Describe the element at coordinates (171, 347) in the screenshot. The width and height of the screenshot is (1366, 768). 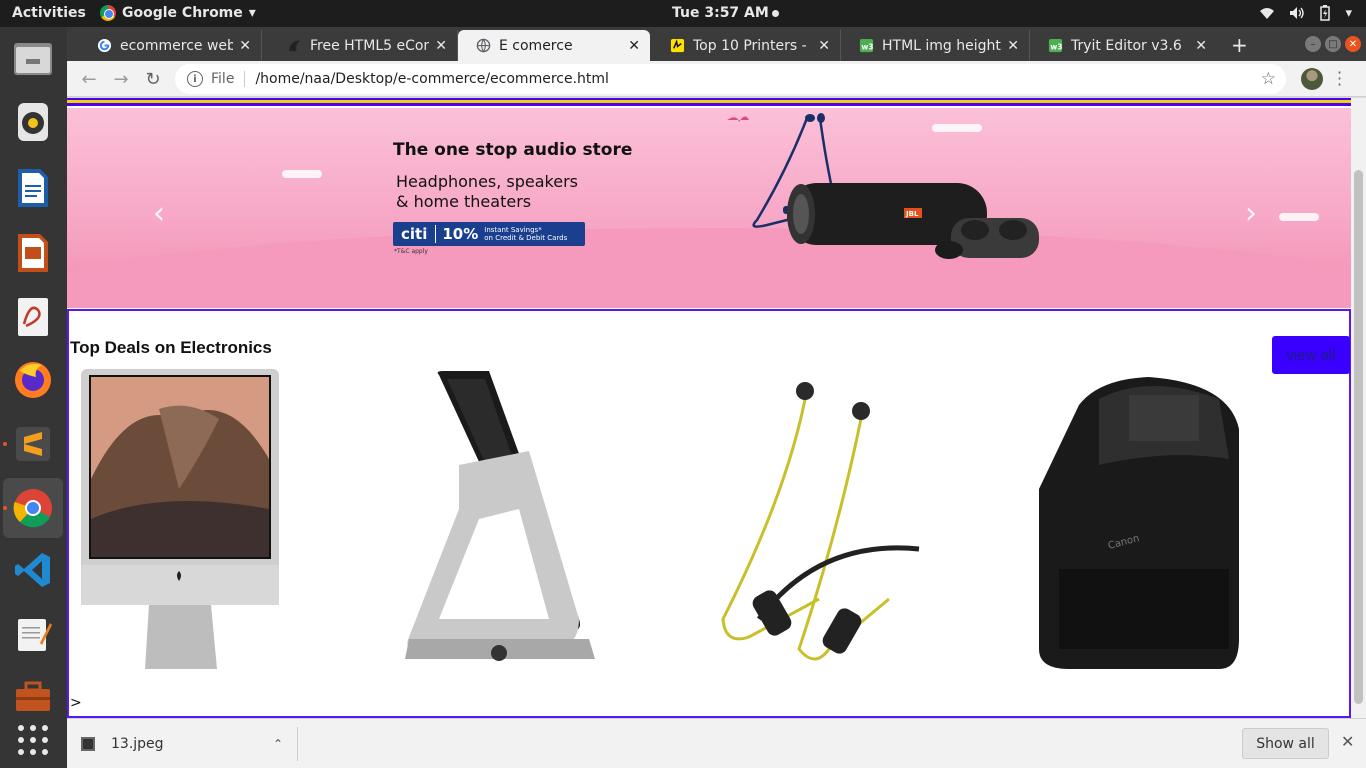
I see `section-title: Top Deals on Electronics` at that location.